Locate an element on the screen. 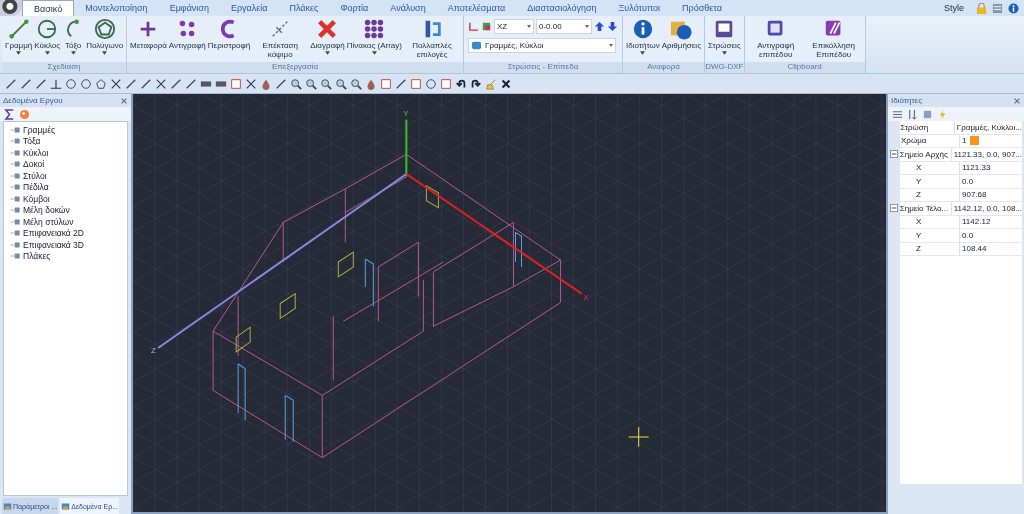 The height and width of the screenshot is (514, 1024). property-name: Σημείο Αρχής is located at coordinates (925, 154).